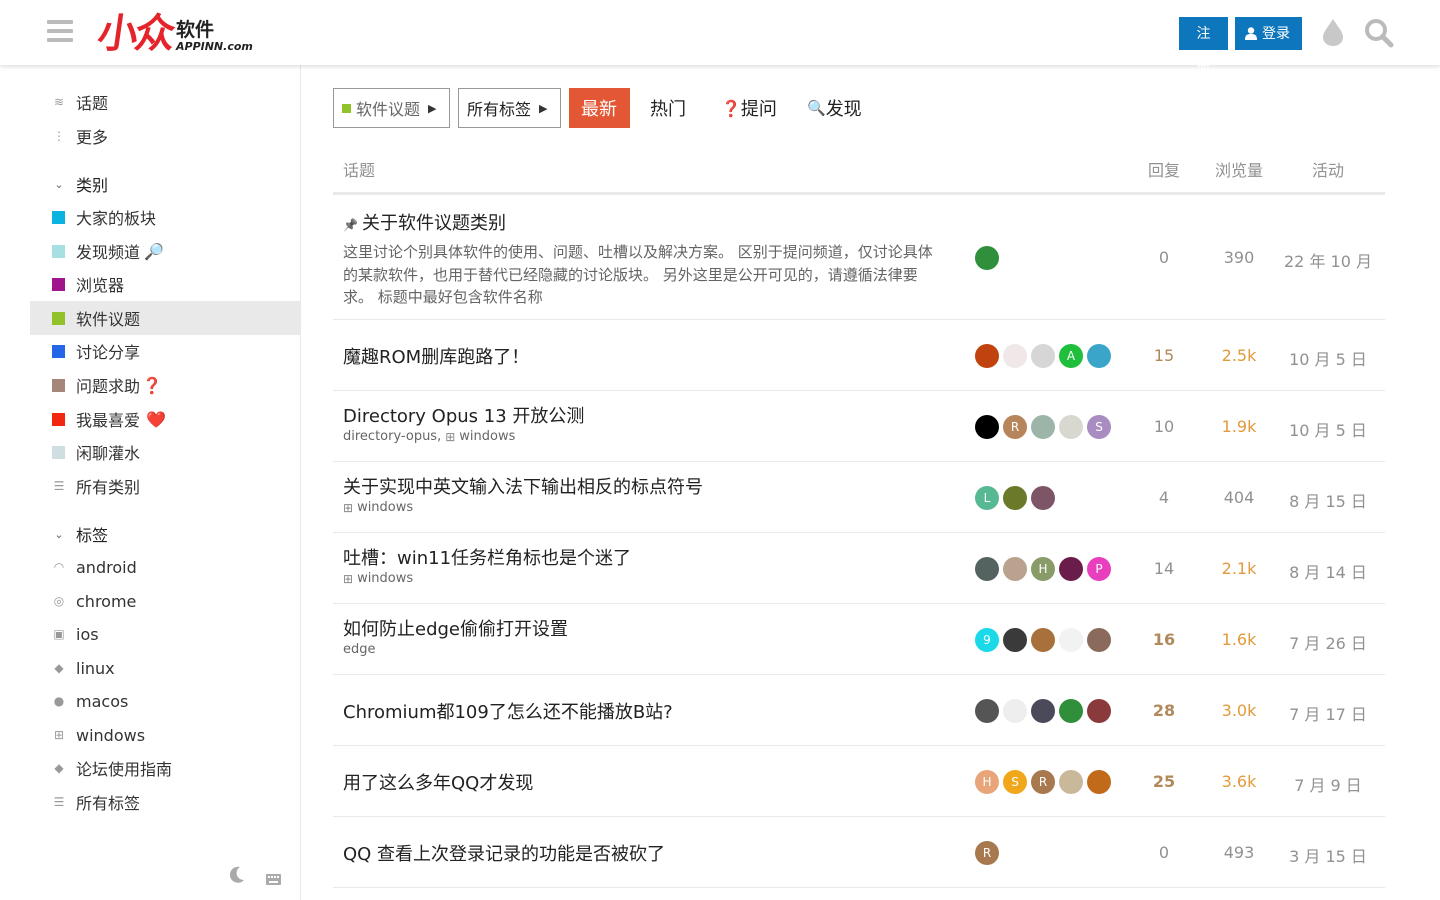 The height and width of the screenshot is (900, 1440). I want to click on sidebar-tag-windows: ⊞ windows, so click(165, 735).